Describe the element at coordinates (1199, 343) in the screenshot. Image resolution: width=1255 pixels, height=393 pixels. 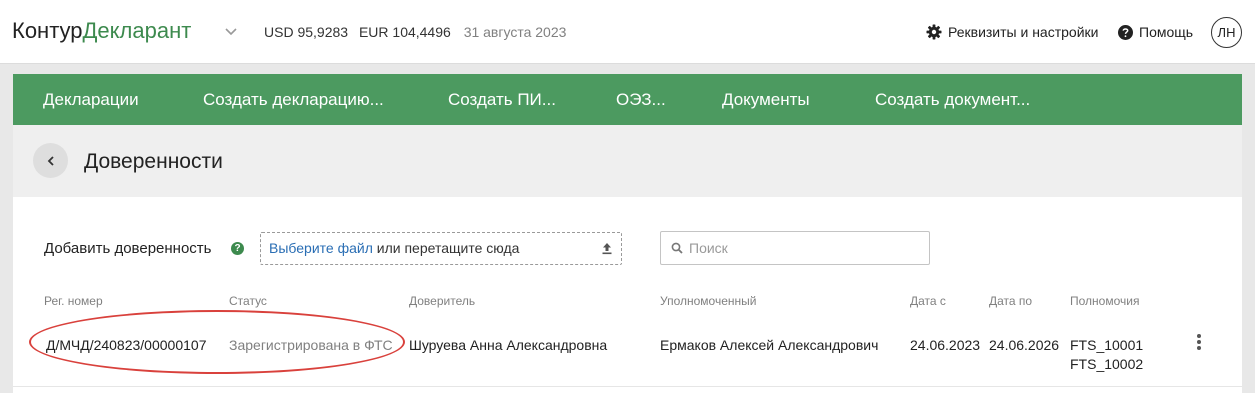
I see `kebab-menu-icon` at that location.